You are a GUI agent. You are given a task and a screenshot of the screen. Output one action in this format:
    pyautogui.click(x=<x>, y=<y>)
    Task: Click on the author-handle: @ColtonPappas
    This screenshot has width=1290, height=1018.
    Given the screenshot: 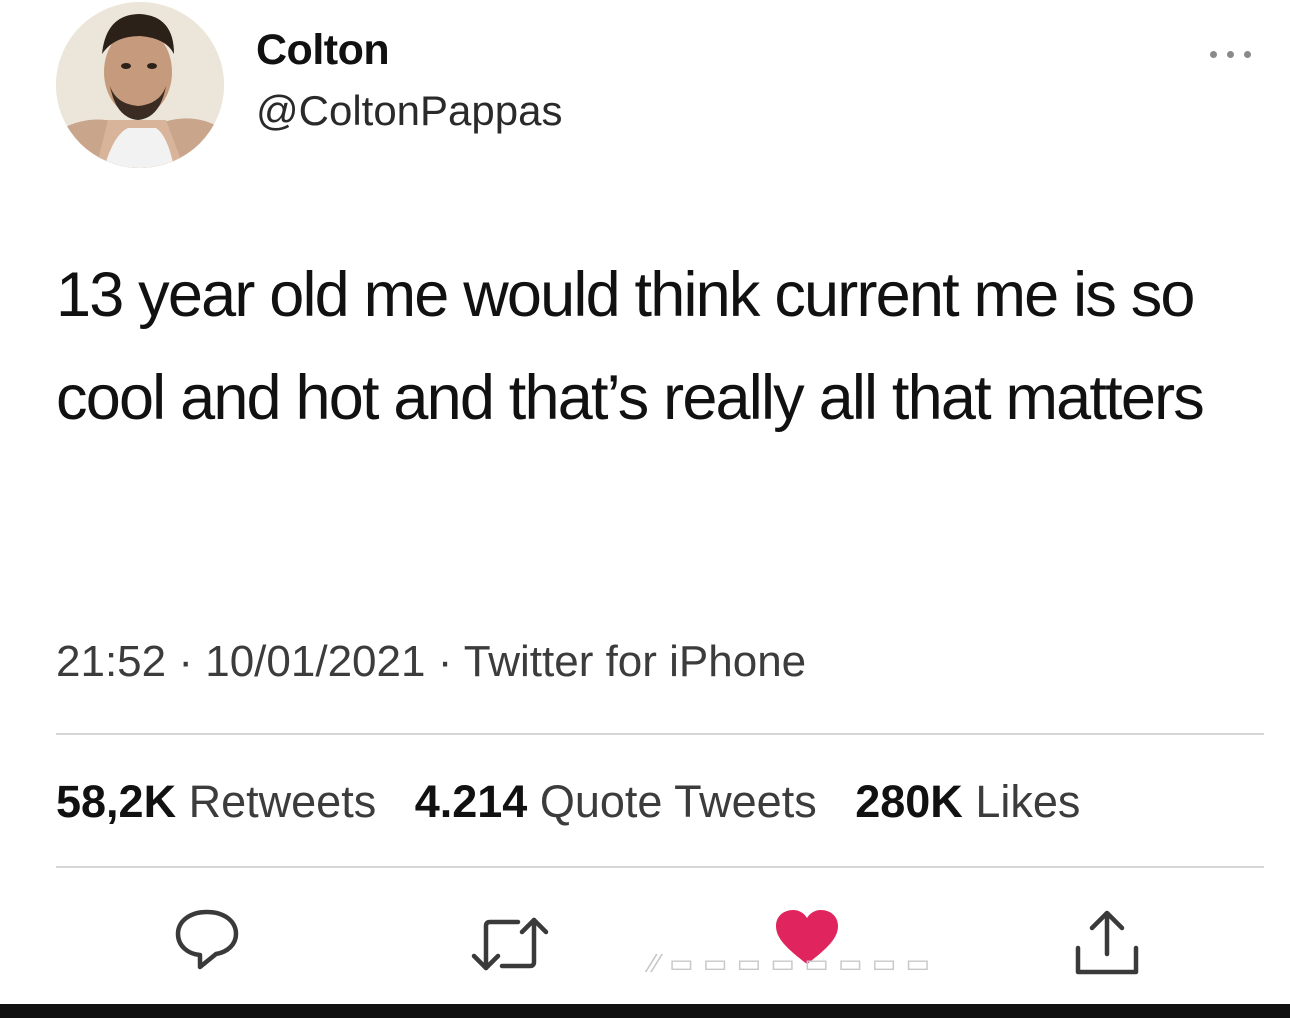 What is the action you would take?
    pyautogui.click(x=409, y=111)
    